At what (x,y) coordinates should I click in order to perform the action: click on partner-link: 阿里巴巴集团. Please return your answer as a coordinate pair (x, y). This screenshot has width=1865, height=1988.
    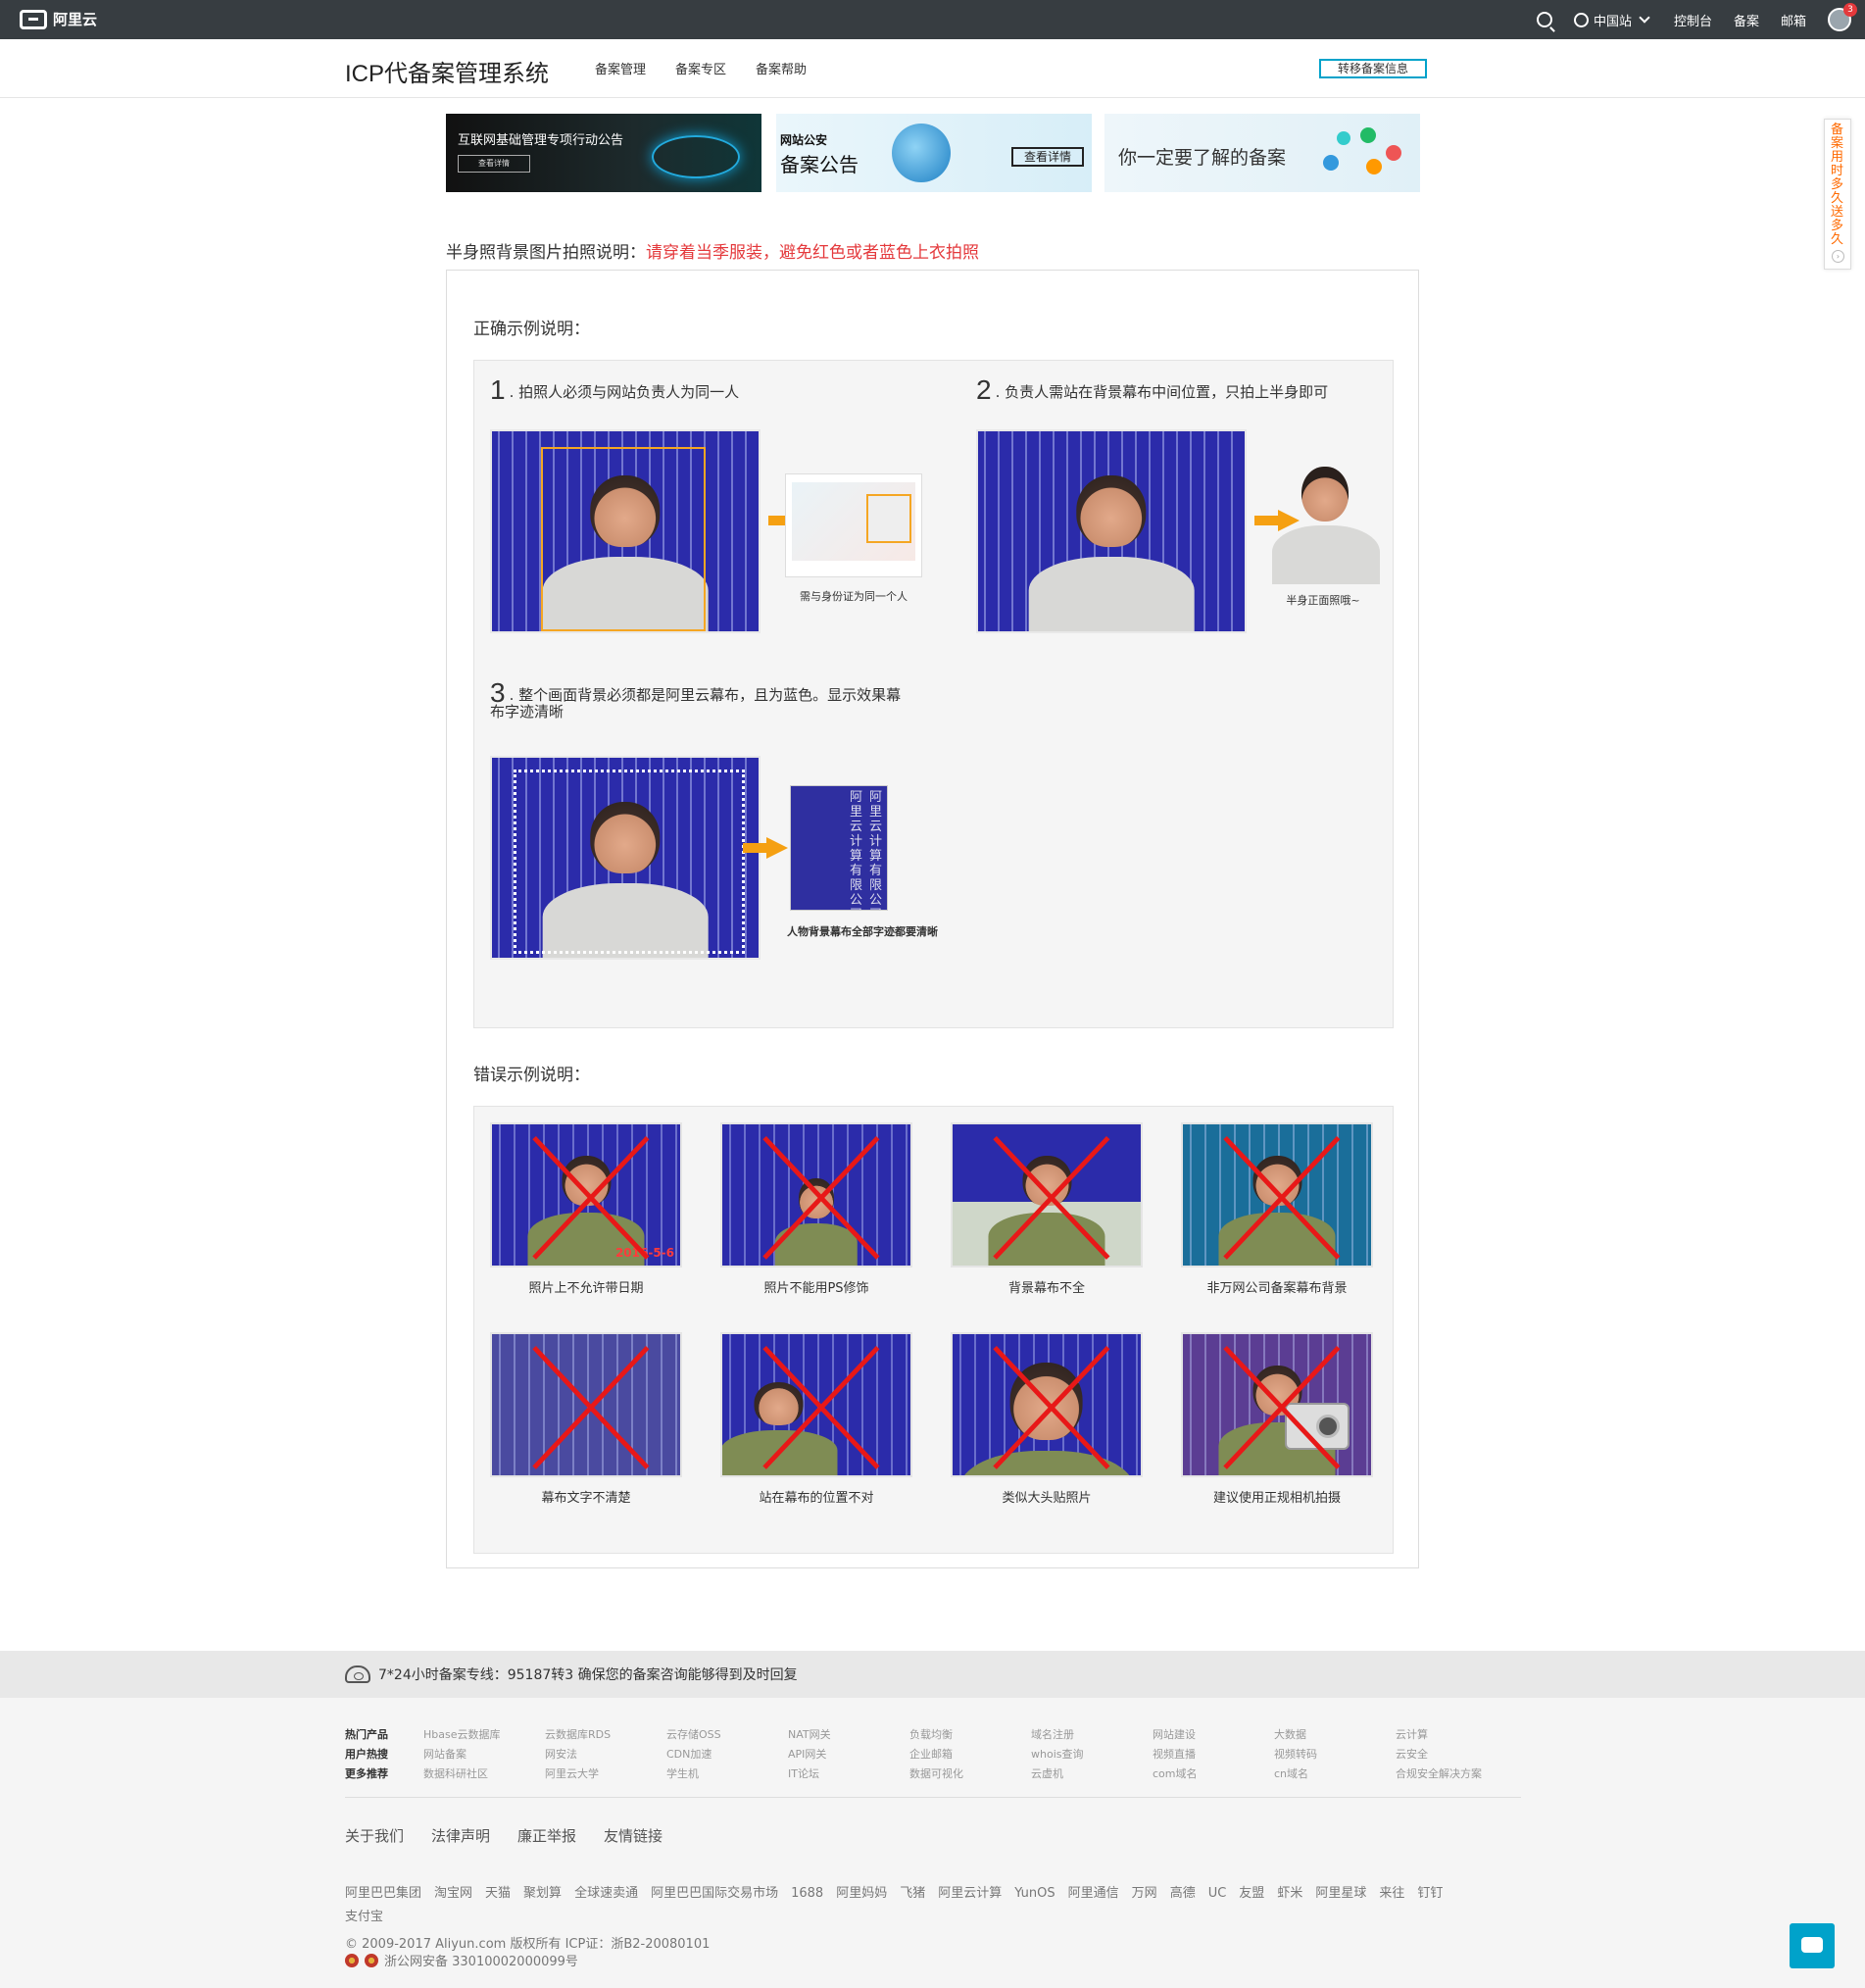
    Looking at the image, I should click on (383, 1894).